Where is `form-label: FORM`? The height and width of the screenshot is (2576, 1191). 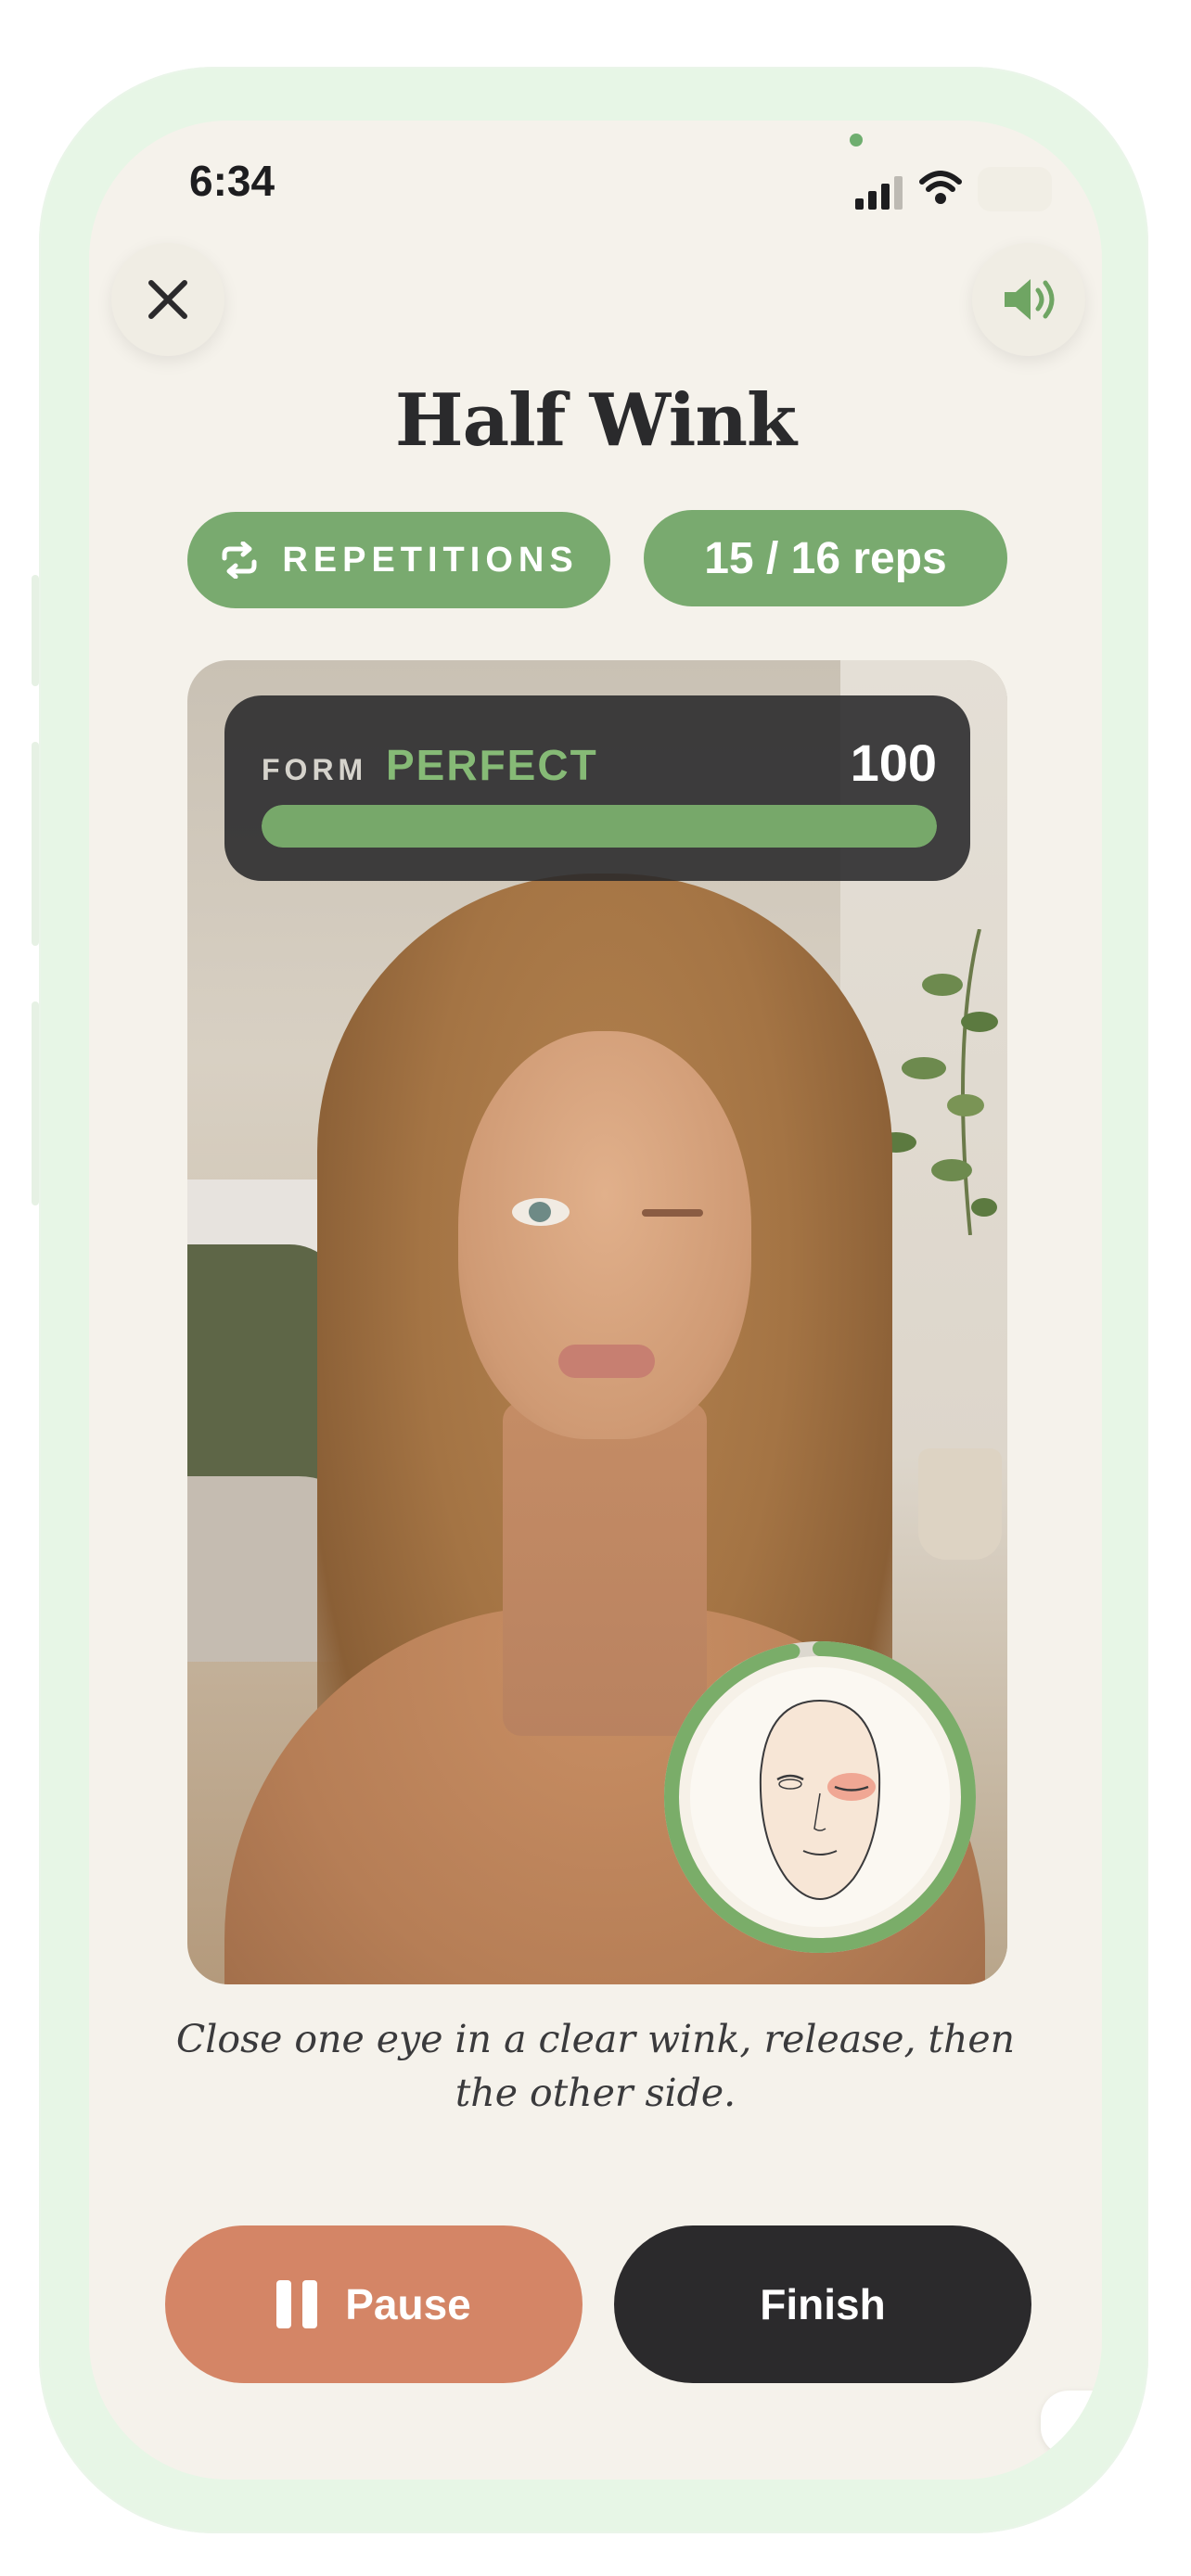 form-label: FORM is located at coordinates (315, 769).